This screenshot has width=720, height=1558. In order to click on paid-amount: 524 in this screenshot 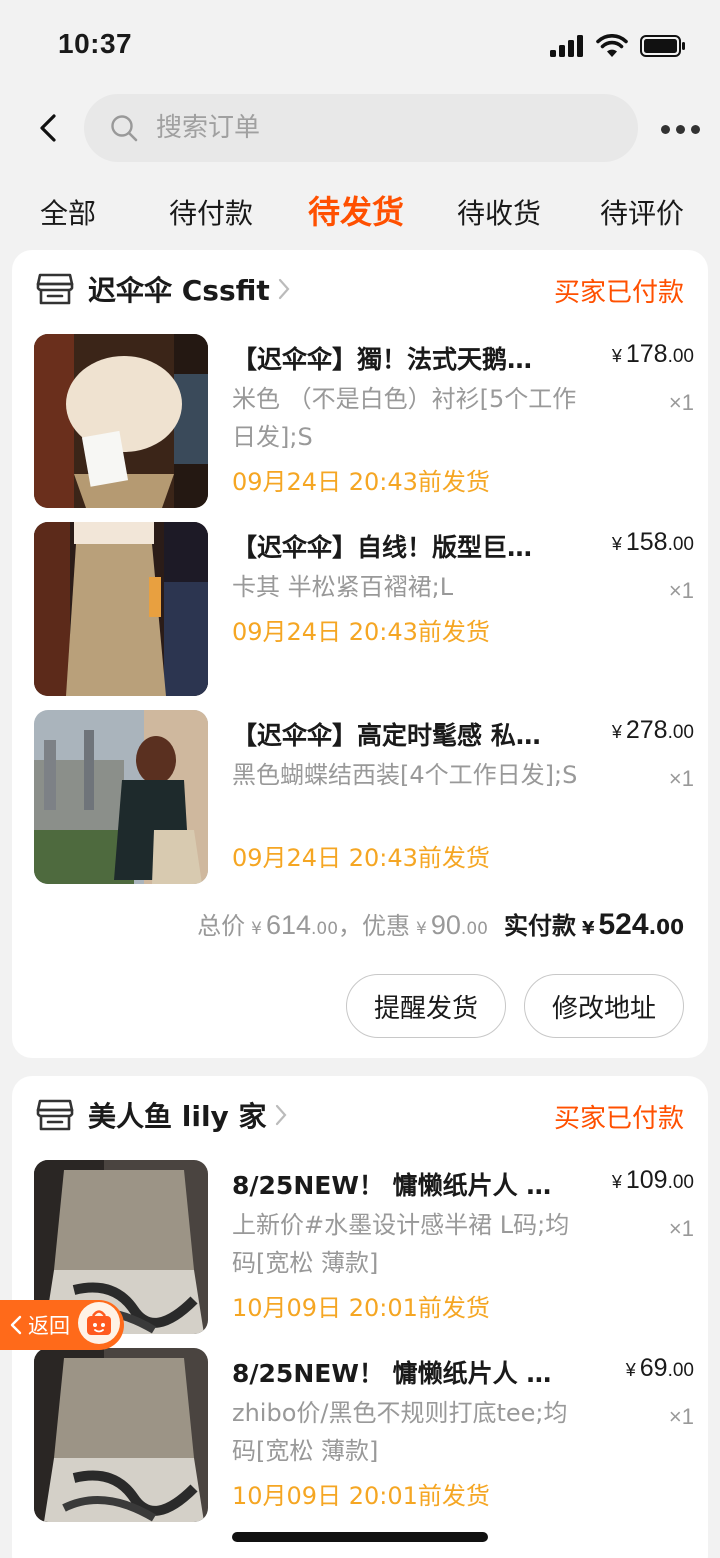, I will do `click(623, 924)`.